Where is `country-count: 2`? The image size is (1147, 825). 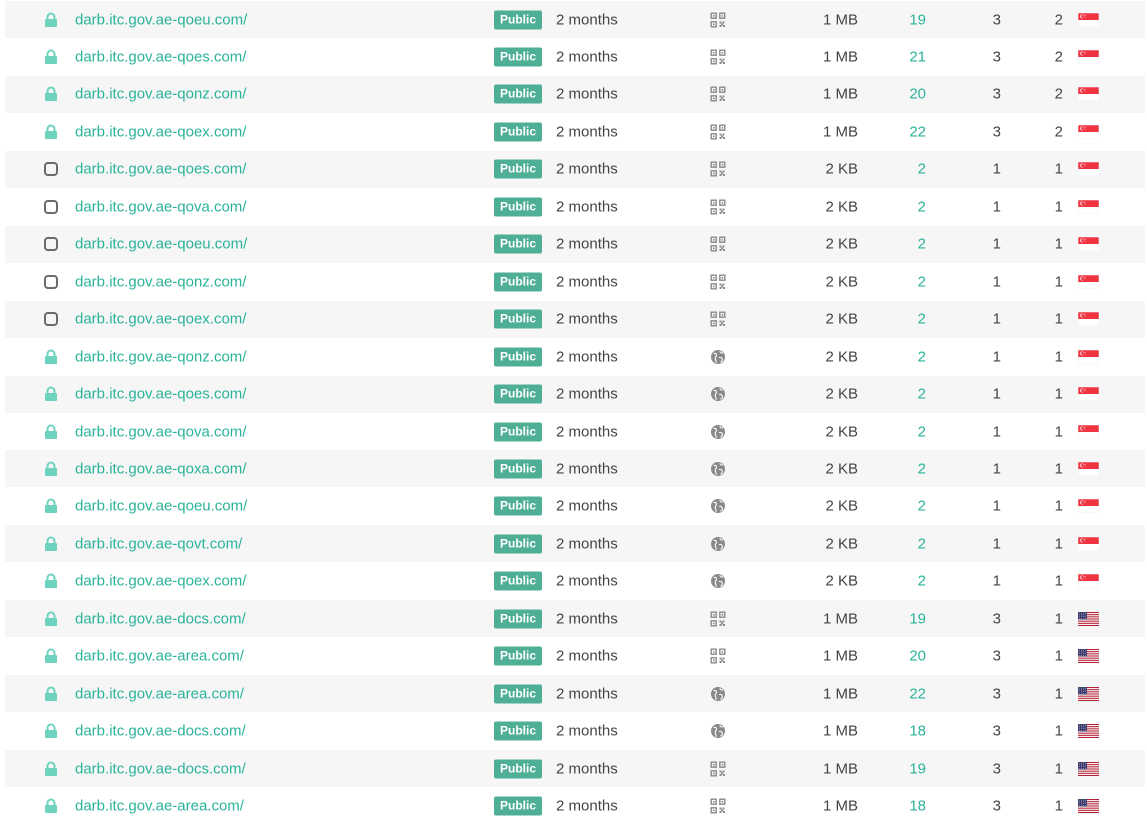 country-count: 2 is located at coordinates (1058, 57).